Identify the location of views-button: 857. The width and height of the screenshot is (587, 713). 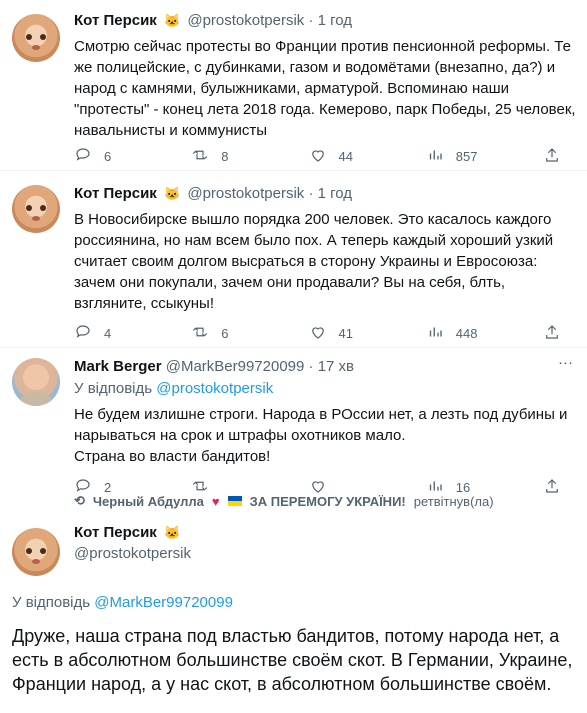
(474, 156).